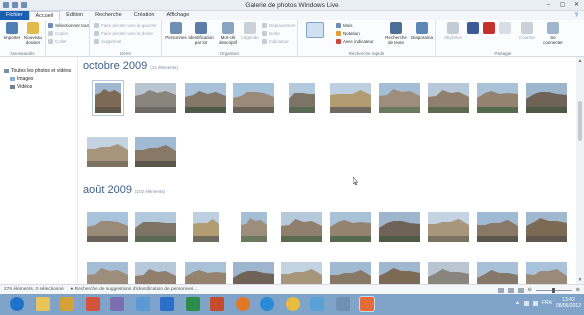 The width and height of the screenshot is (584, 315). Describe the element at coordinates (67, 304) in the screenshot. I see `media-player-icon` at that location.